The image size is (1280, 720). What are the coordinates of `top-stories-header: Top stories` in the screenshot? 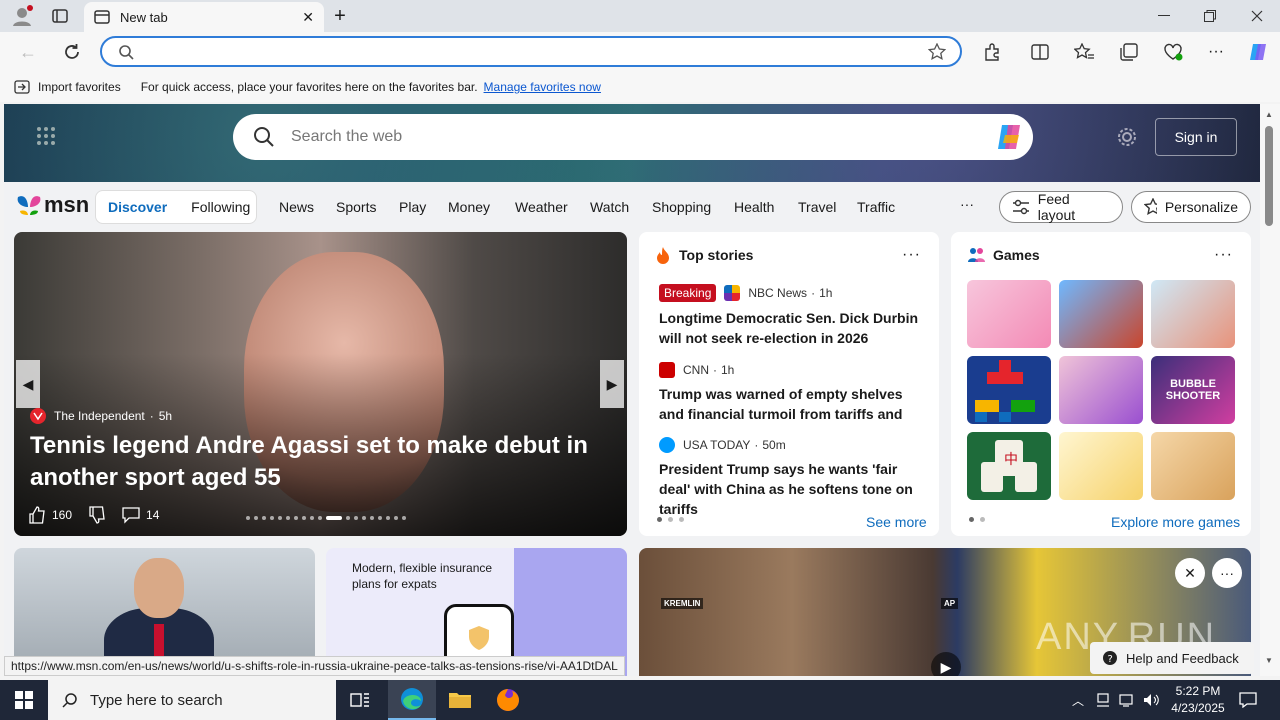 It's located at (704, 255).